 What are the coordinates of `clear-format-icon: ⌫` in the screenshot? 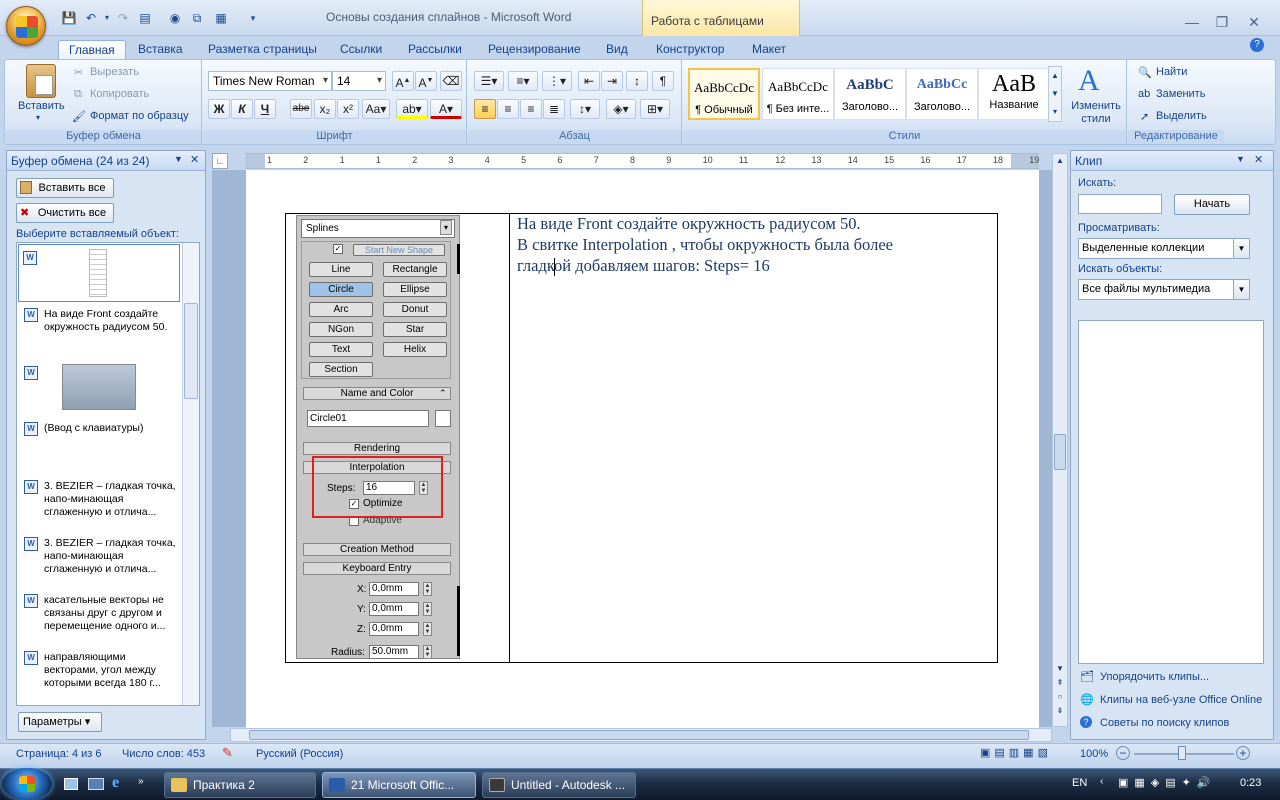 It's located at (451, 81).